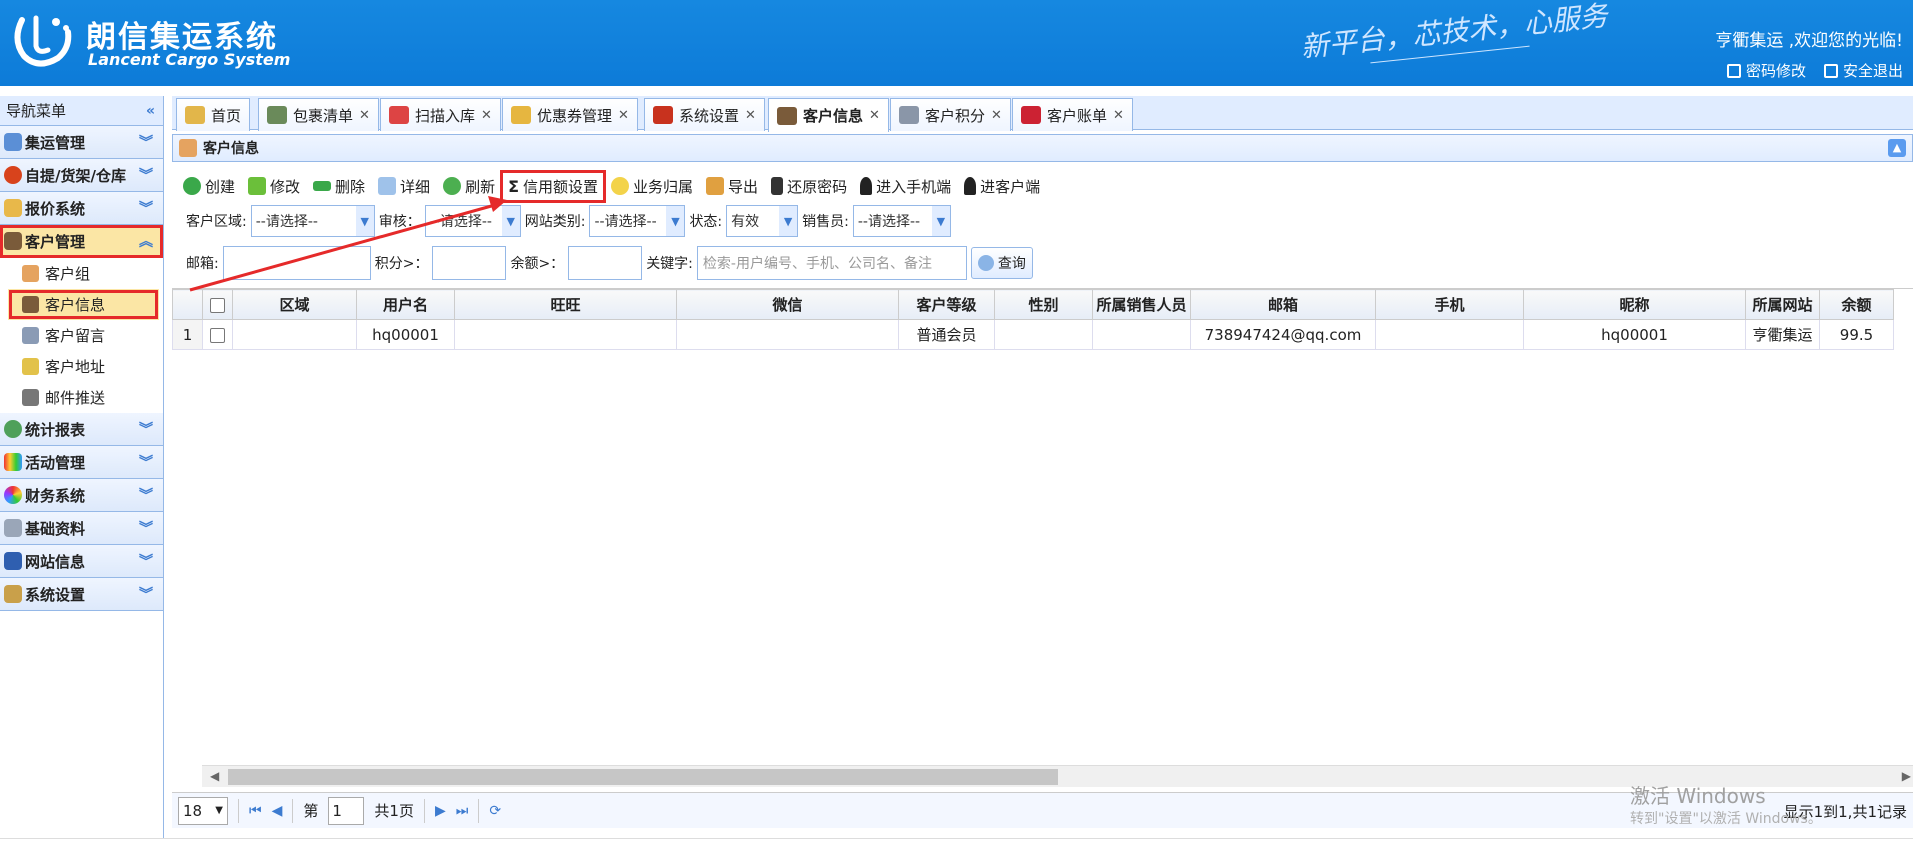 The width and height of the screenshot is (1913, 853). I want to click on column-header: 余额, so click(1856, 304).